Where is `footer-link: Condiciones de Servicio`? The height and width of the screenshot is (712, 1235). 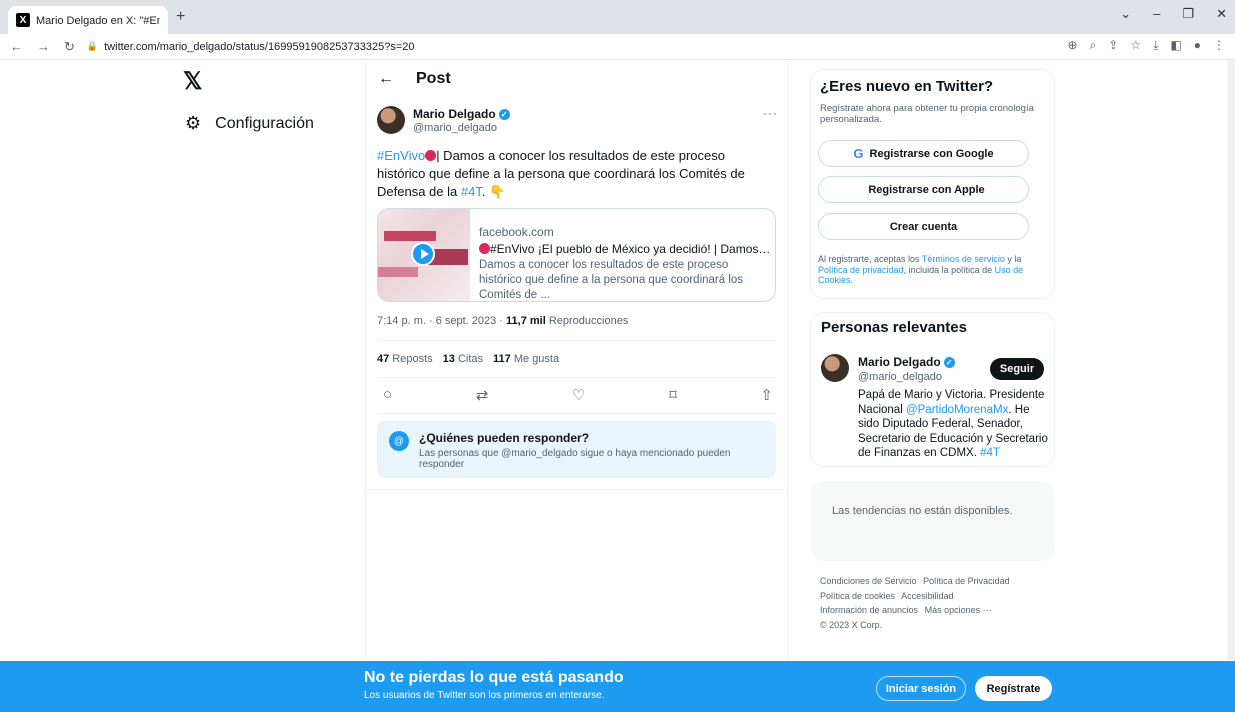 footer-link: Condiciones de Servicio is located at coordinates (868, 581).